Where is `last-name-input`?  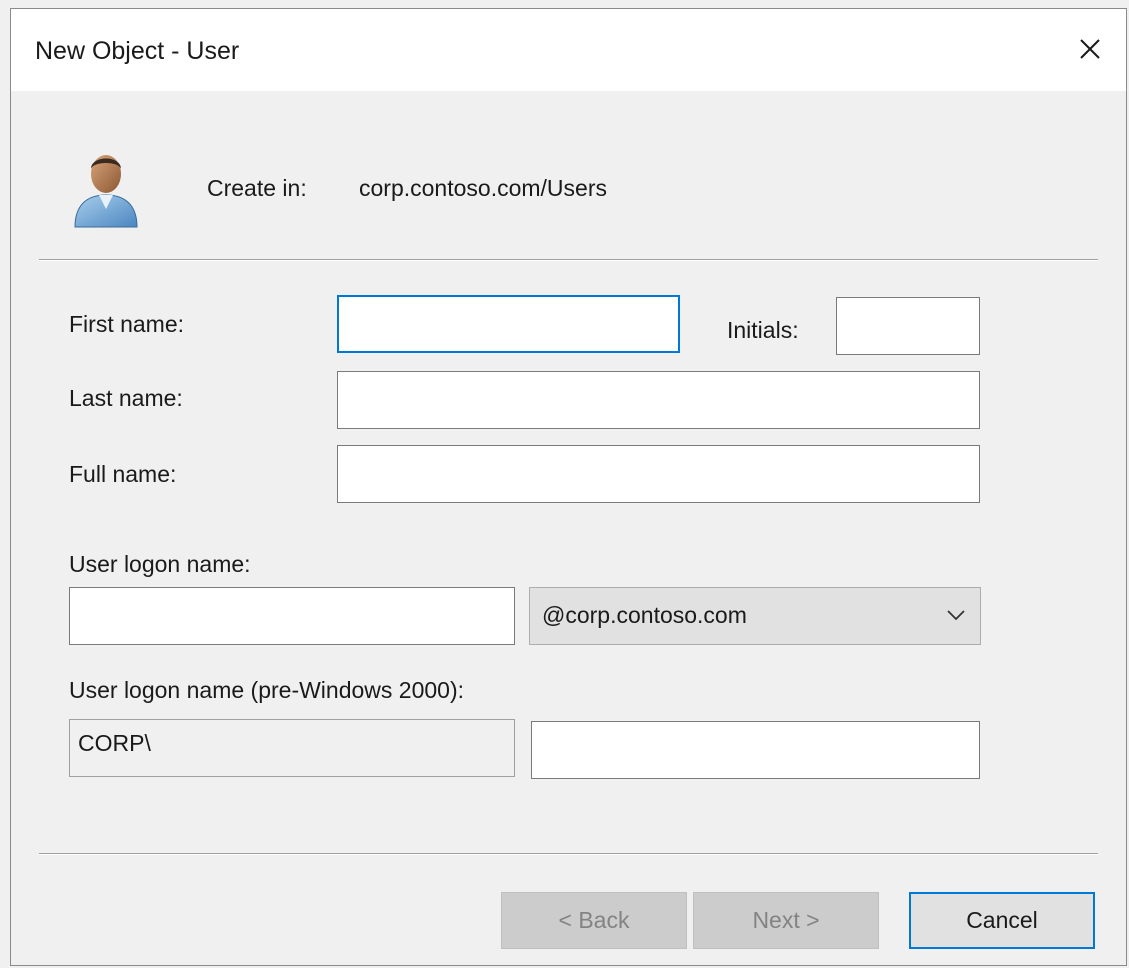 last-name-input is located at coordinates (658, 400).